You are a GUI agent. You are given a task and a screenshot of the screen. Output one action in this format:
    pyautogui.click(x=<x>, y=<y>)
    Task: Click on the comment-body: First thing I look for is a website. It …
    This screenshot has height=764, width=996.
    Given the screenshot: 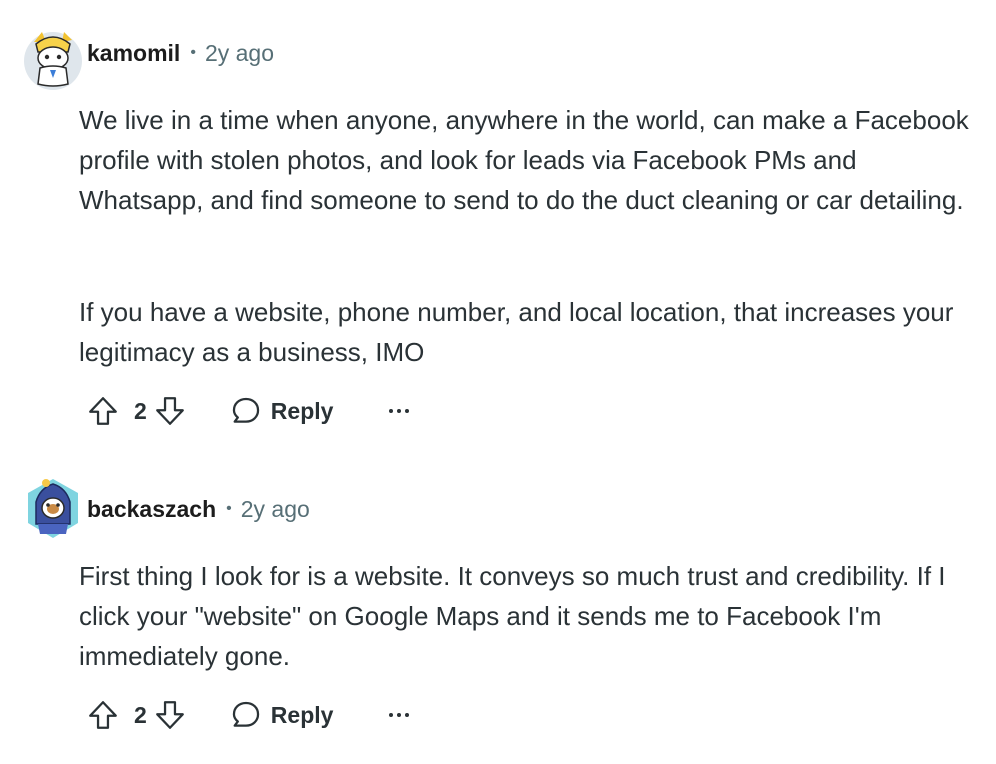 What is the action you would take?
    pyautogui.click(x=529, y=616)
    